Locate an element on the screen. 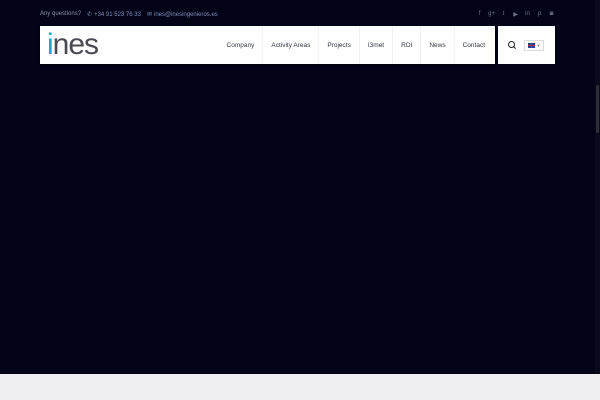  menu-item-projects: Projects is located at coordinates (338, 45).